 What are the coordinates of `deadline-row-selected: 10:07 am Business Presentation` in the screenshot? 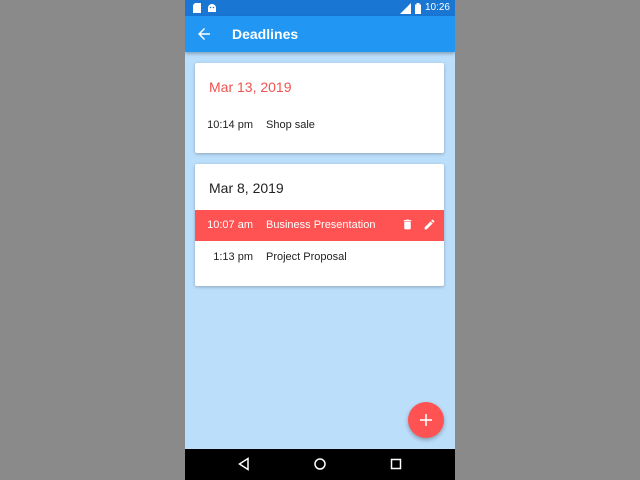 It's located at (319, 225).